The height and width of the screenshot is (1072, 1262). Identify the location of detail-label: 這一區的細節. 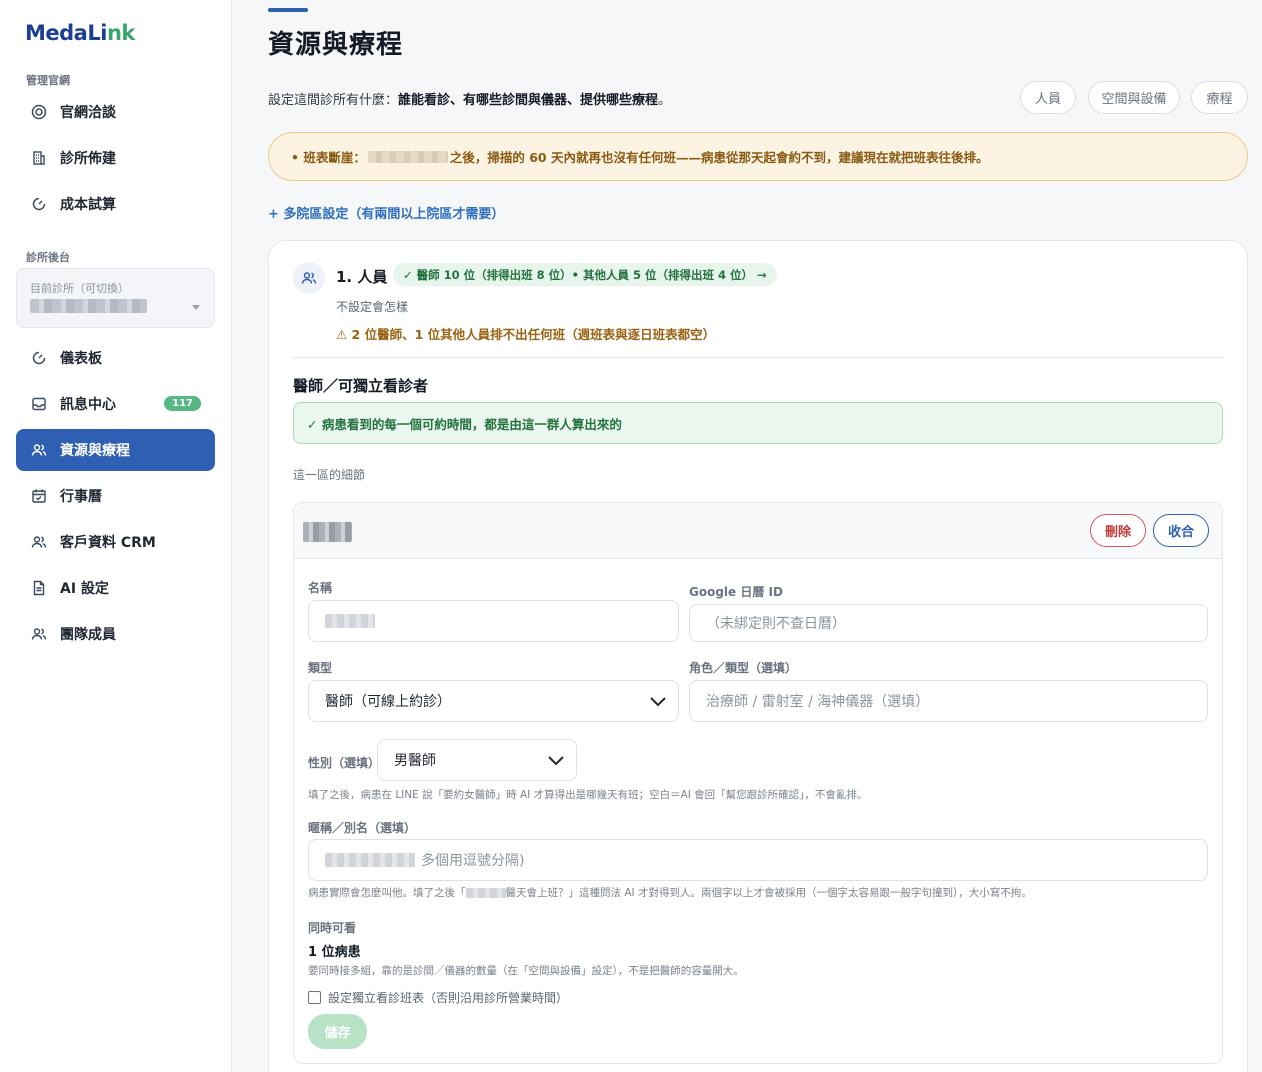
(329, 475).